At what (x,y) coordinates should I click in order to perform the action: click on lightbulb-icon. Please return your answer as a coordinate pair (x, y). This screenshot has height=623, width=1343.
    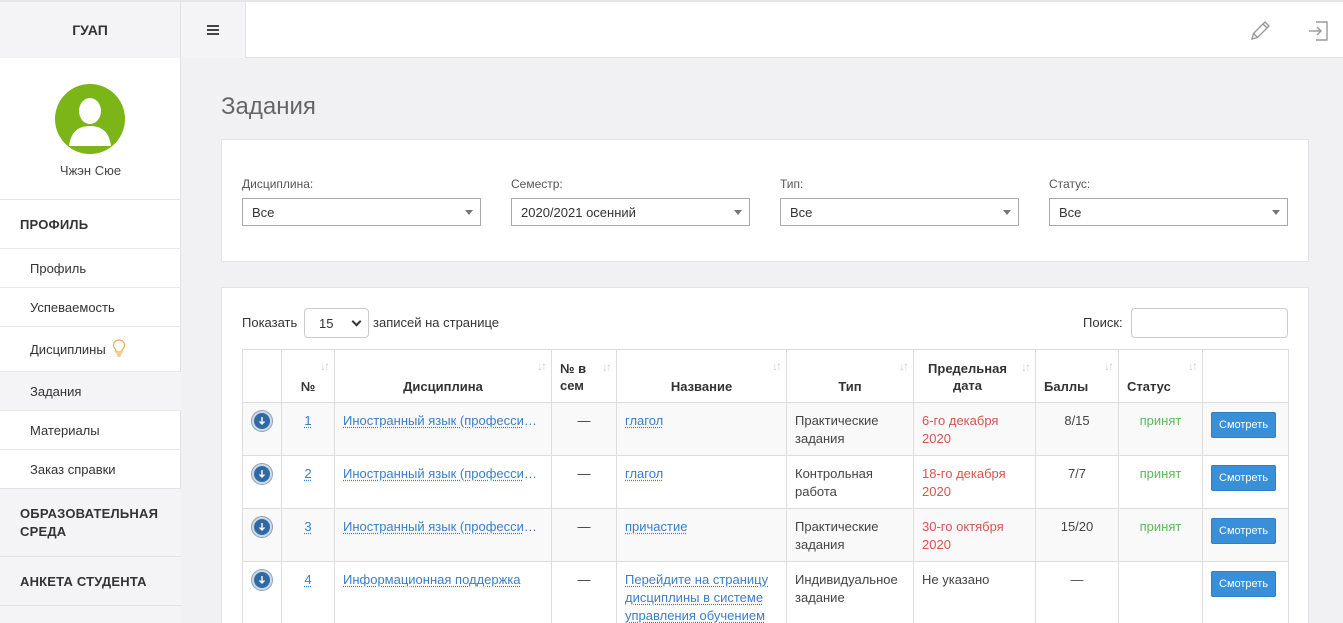
    Looking at the image, I should click on (118, 348).